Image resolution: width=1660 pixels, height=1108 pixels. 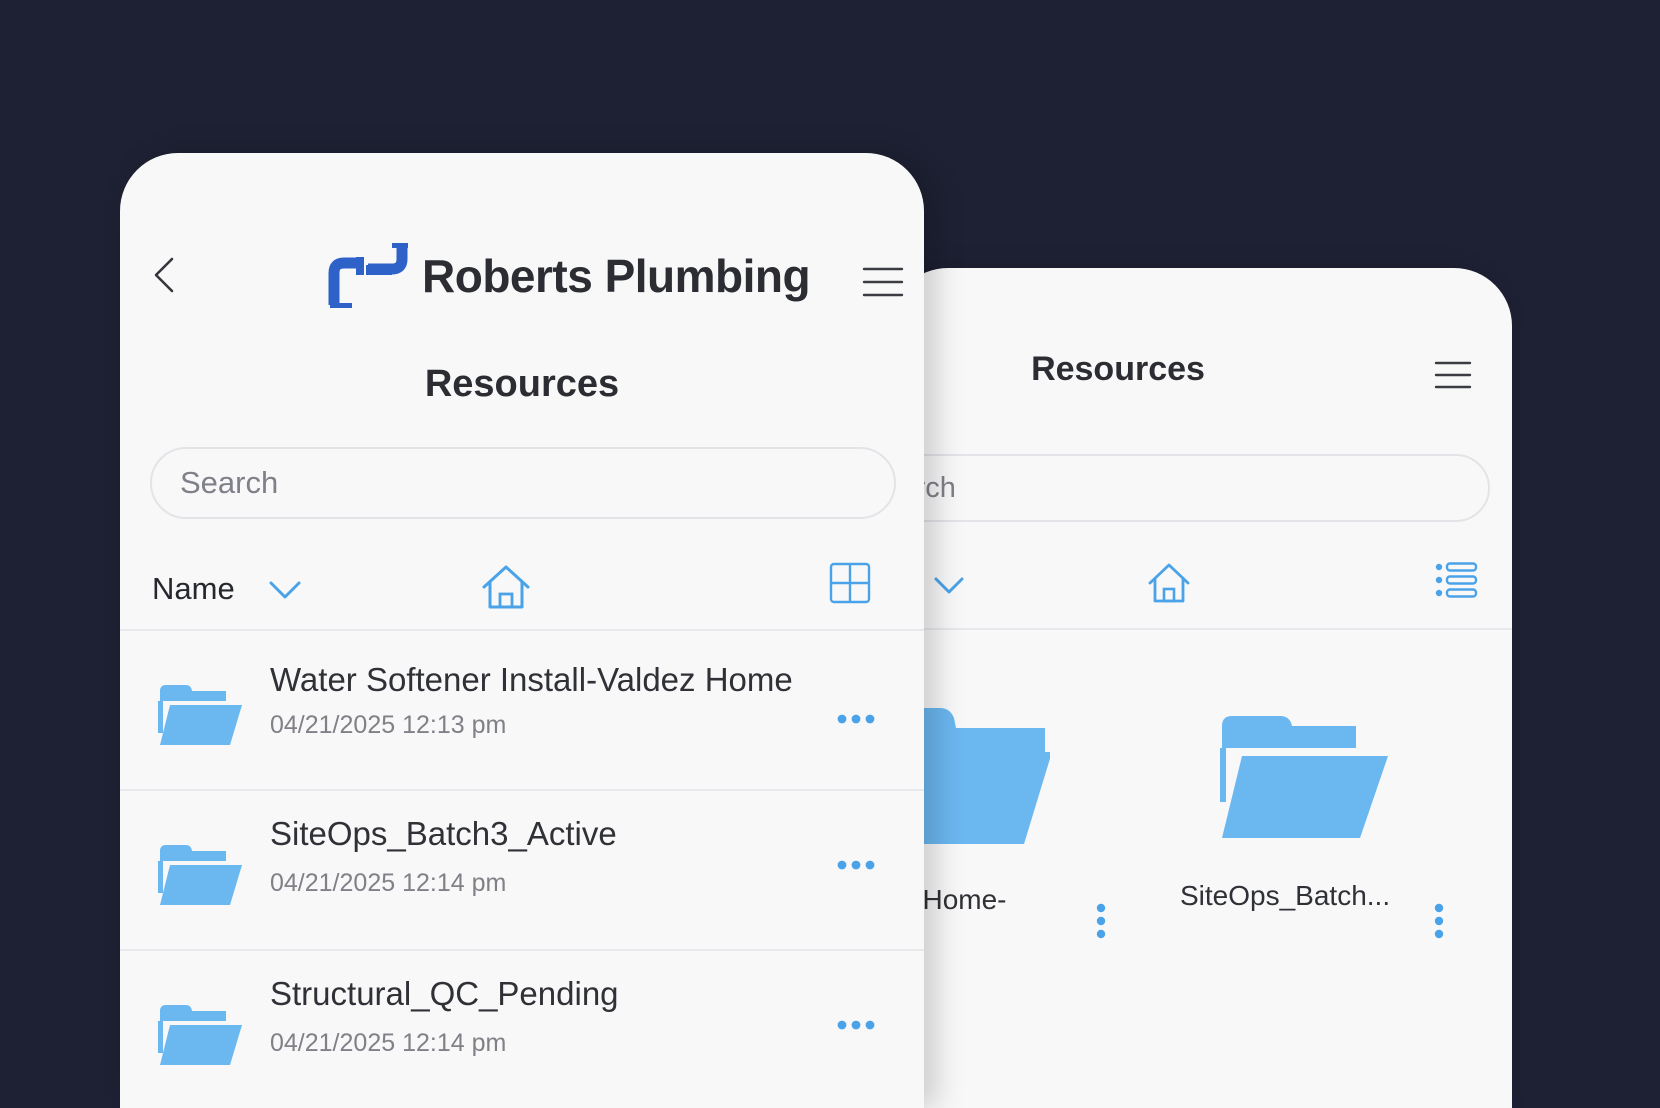 I want to click on item-date: 04/21/2025 12:13 pm, so click(x=388, y=725).